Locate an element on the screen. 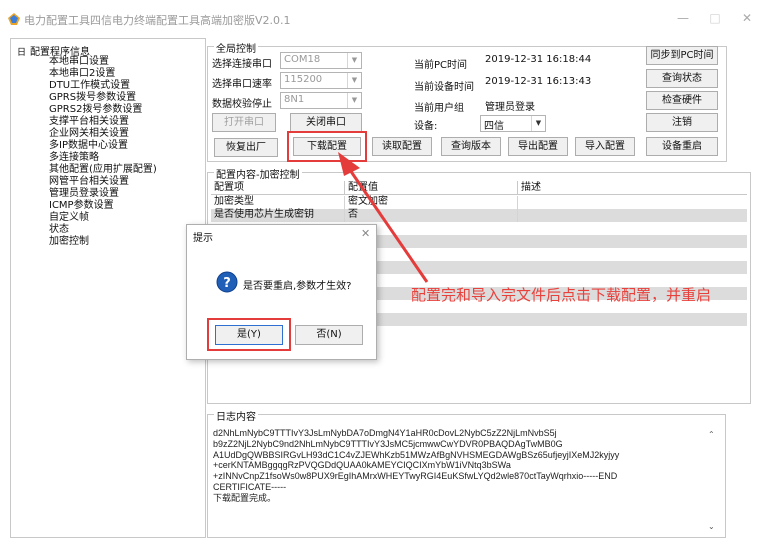  reboot-dialog: 提示 ✕ ? 是否要重启,参数才生效? 是(Y) 否(N) is located at coordinates (281, 292).